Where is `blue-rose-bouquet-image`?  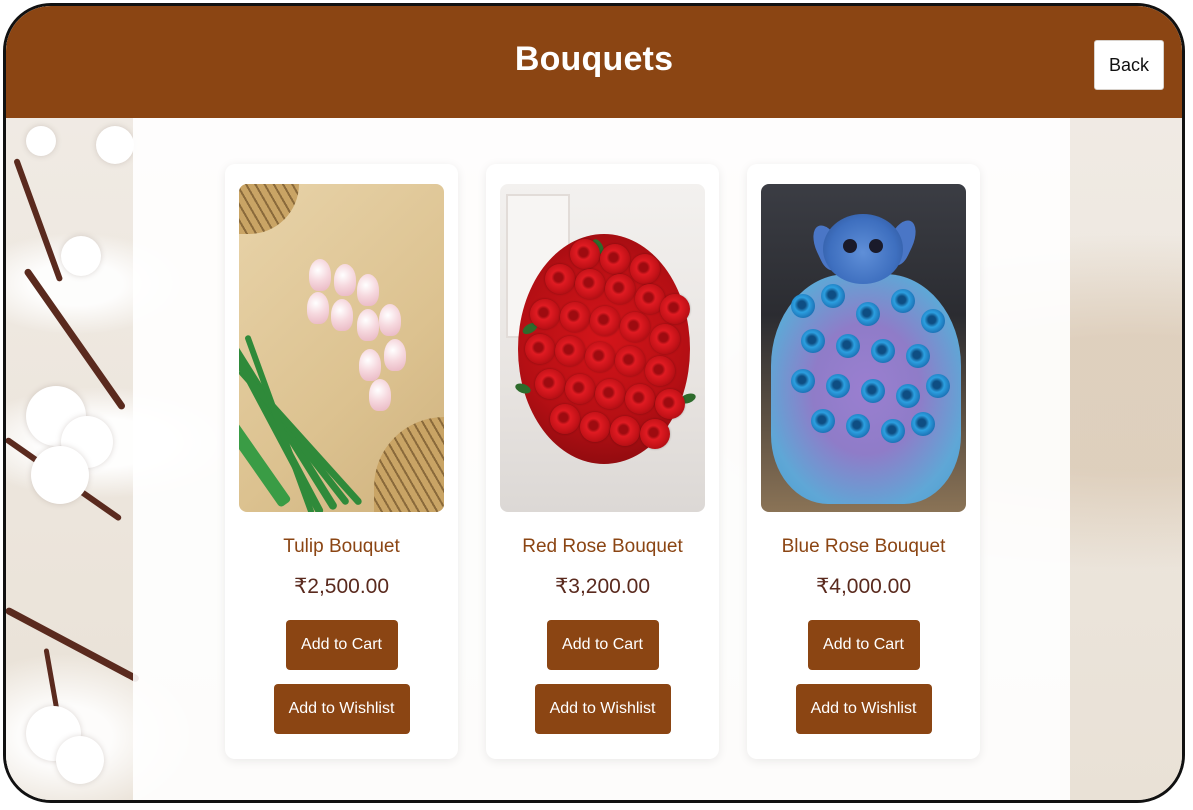
blue-rose-bouquet-image is located at coordinates (863, 348).